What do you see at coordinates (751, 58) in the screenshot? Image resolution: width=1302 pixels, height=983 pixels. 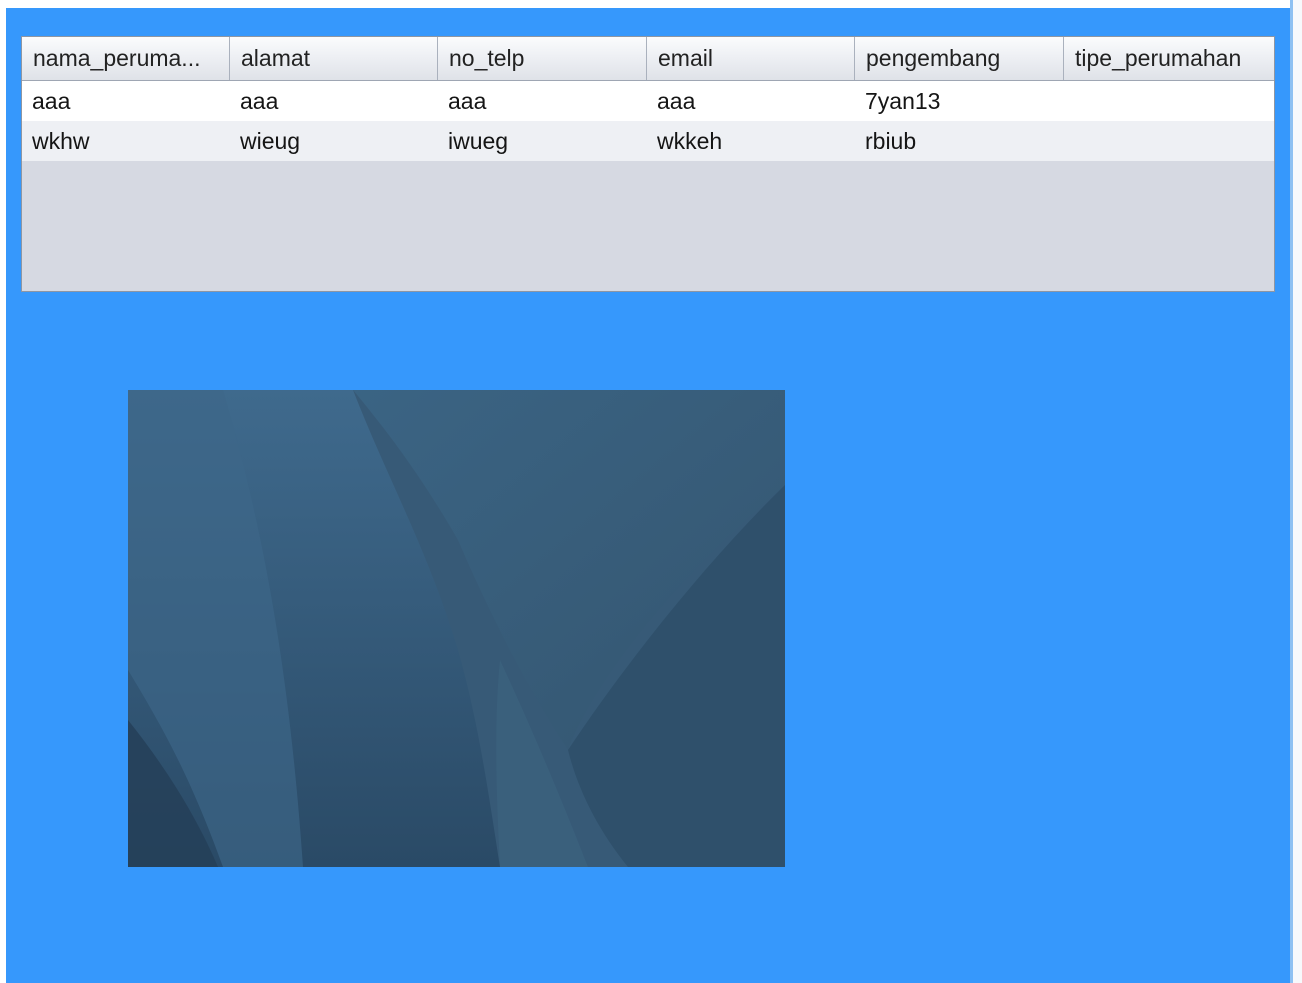 I see `column-header-email: email` at bounding box center [751, 58].